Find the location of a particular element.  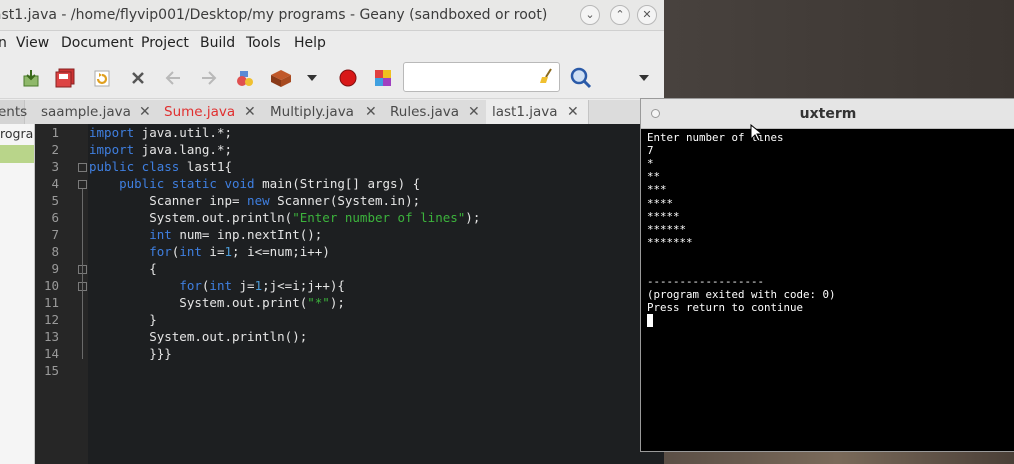

sidebar-item-programs: rograms is located at coordinates (17, 135).